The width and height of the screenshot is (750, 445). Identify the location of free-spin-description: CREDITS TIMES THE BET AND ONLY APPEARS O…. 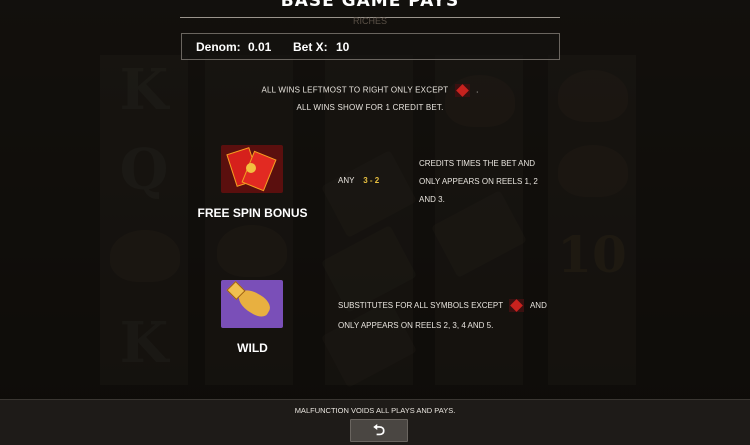
(478, 182).